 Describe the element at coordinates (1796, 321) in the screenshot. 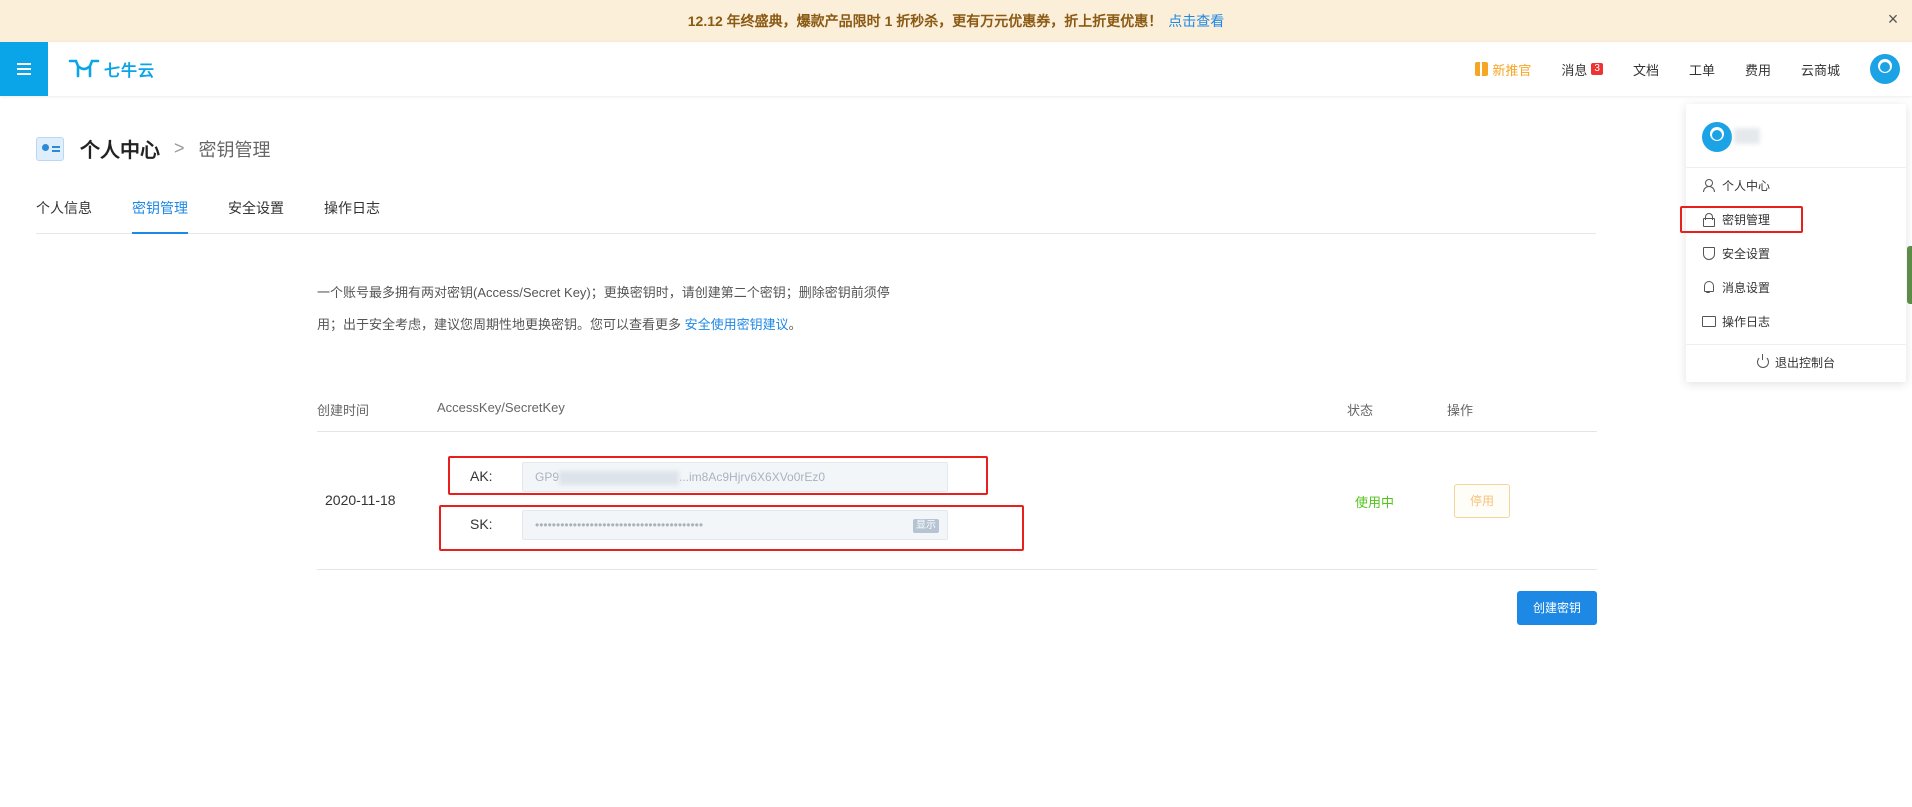

I see `menu-item-operation-log: 操作日志` at that location.